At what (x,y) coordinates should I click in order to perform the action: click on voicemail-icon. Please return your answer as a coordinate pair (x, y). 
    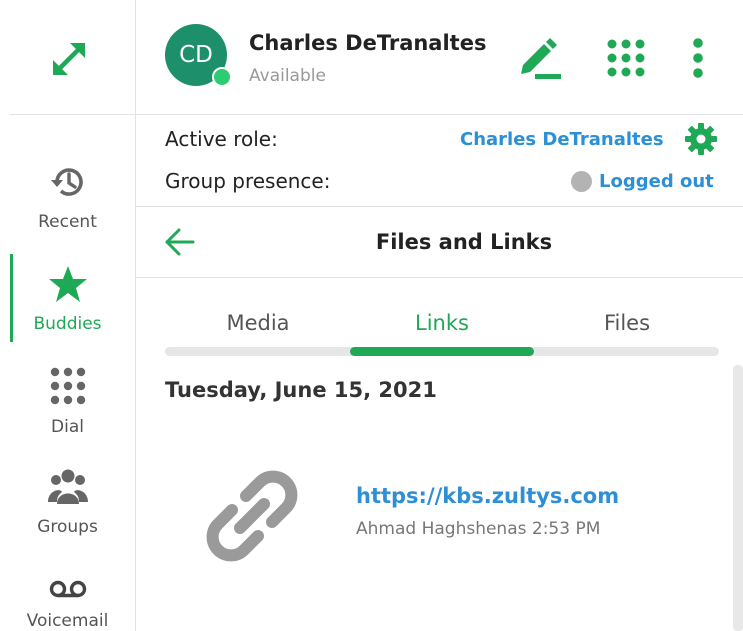
    Looking at the image, I should click on (67, 591).